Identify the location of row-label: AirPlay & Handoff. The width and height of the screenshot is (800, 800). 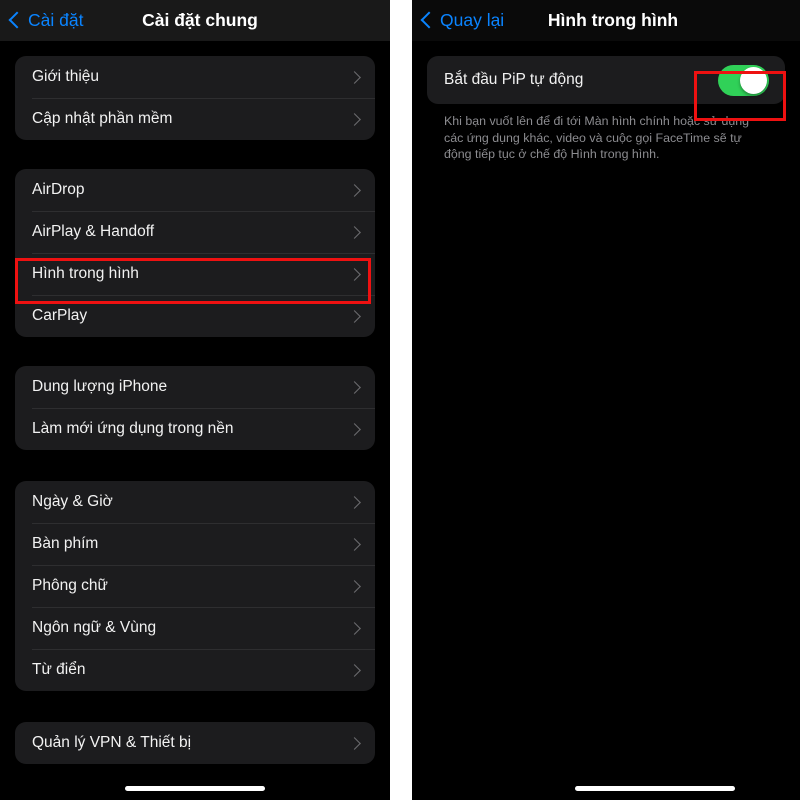
(93, 231).